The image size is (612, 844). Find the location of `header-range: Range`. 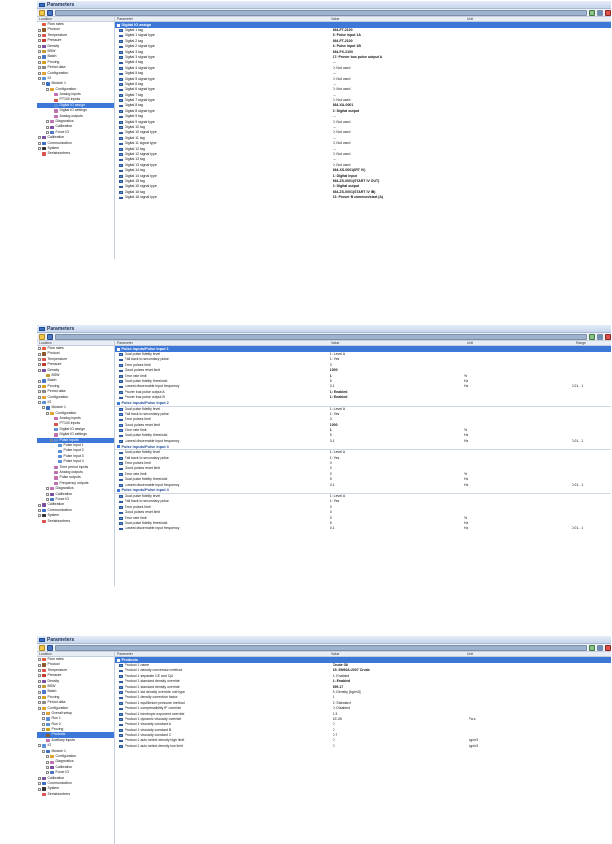

header-range: Range is located at coordinates (581, 343).